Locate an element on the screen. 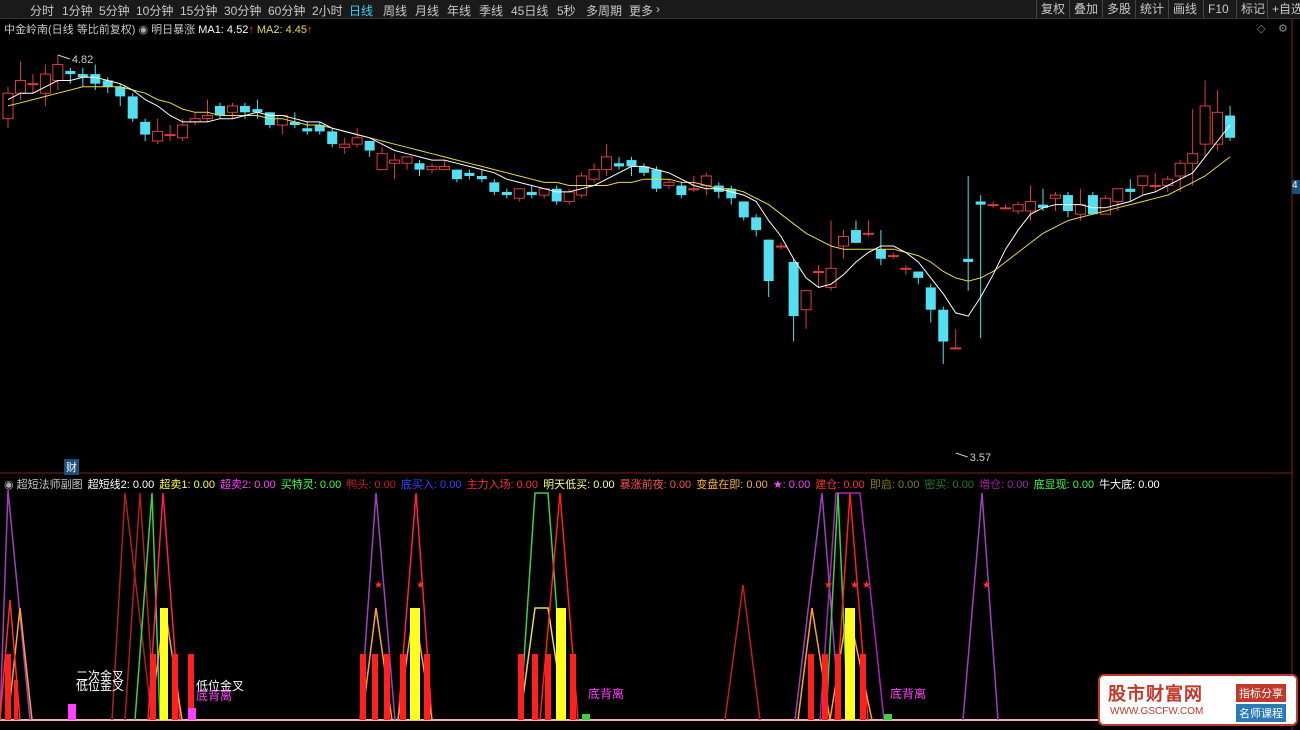  indicator-field: 超卖2: 0.00 is located at coordinates (249, 485).